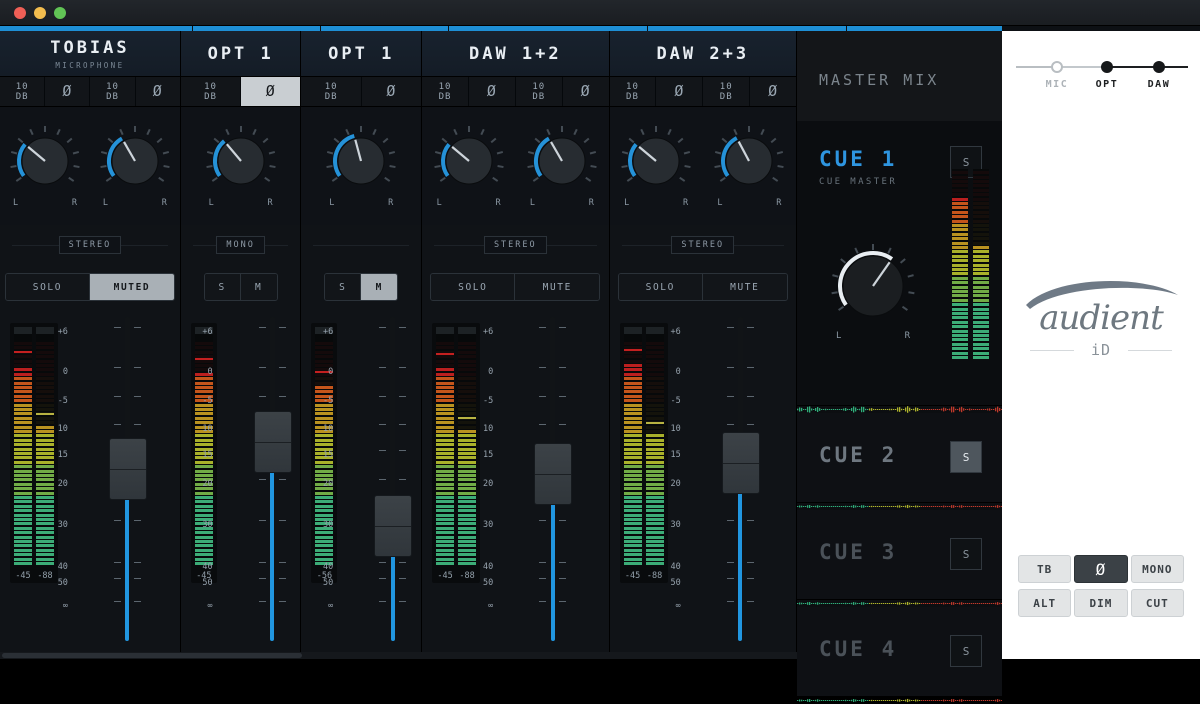  I want to click on cue-row-3: CUE 3 S, so click(899, 555).